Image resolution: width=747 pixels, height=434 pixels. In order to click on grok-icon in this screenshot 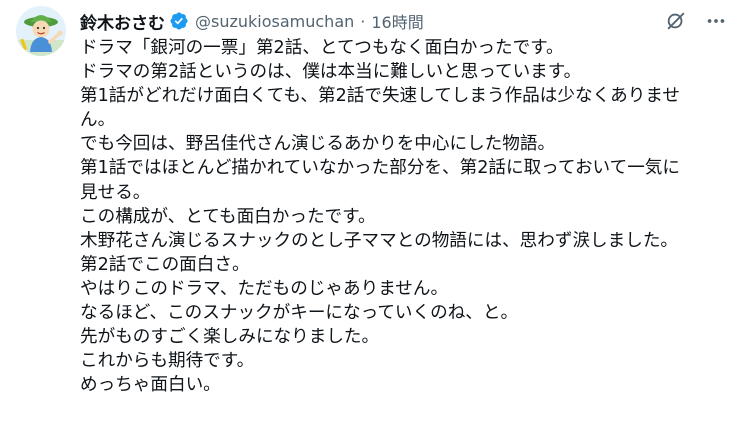, I will do `click(676, 21)`.